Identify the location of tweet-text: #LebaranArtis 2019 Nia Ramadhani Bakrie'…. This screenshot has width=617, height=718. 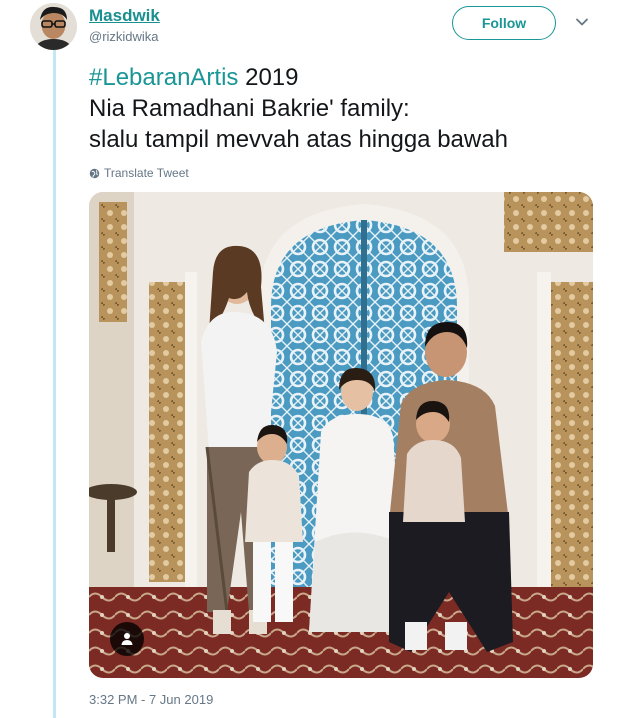
(298, 108).